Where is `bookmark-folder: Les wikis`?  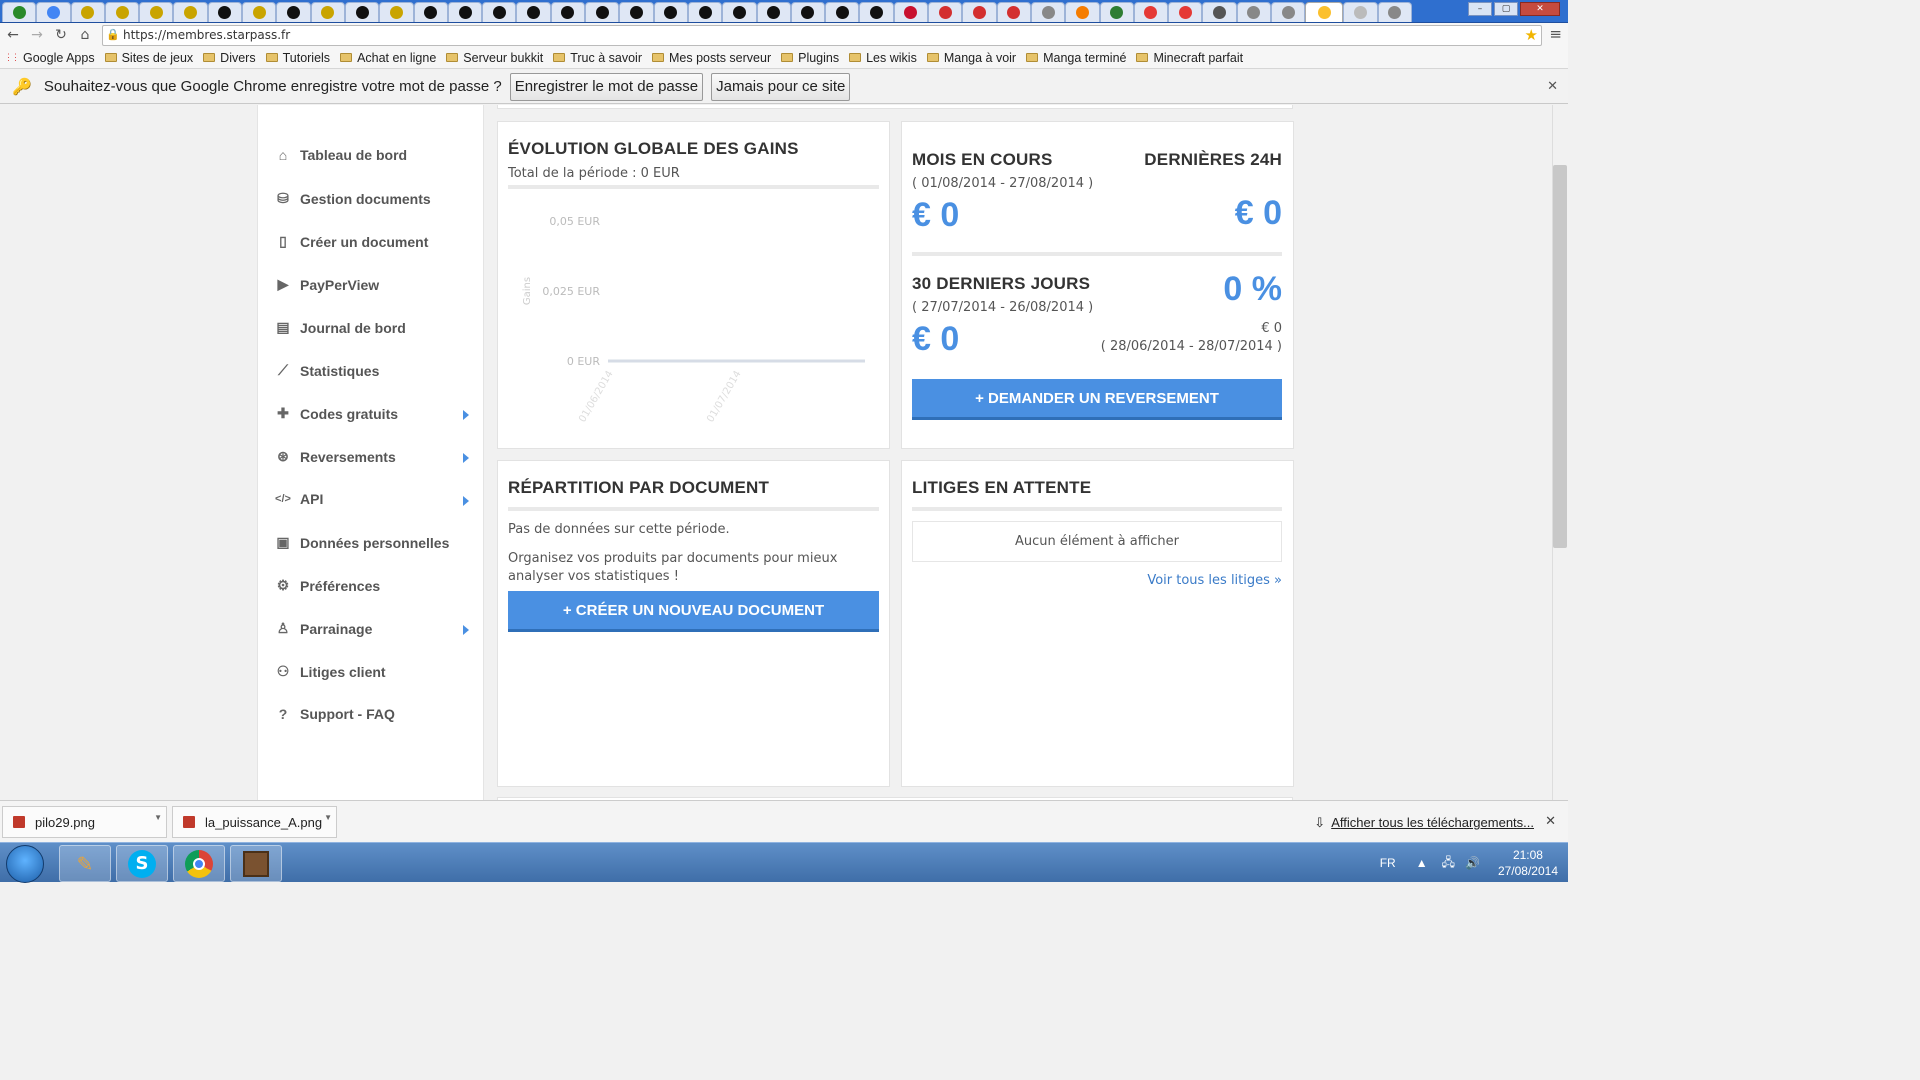
bookmark-folder: Les wikis is located at coordinates (883, 58).